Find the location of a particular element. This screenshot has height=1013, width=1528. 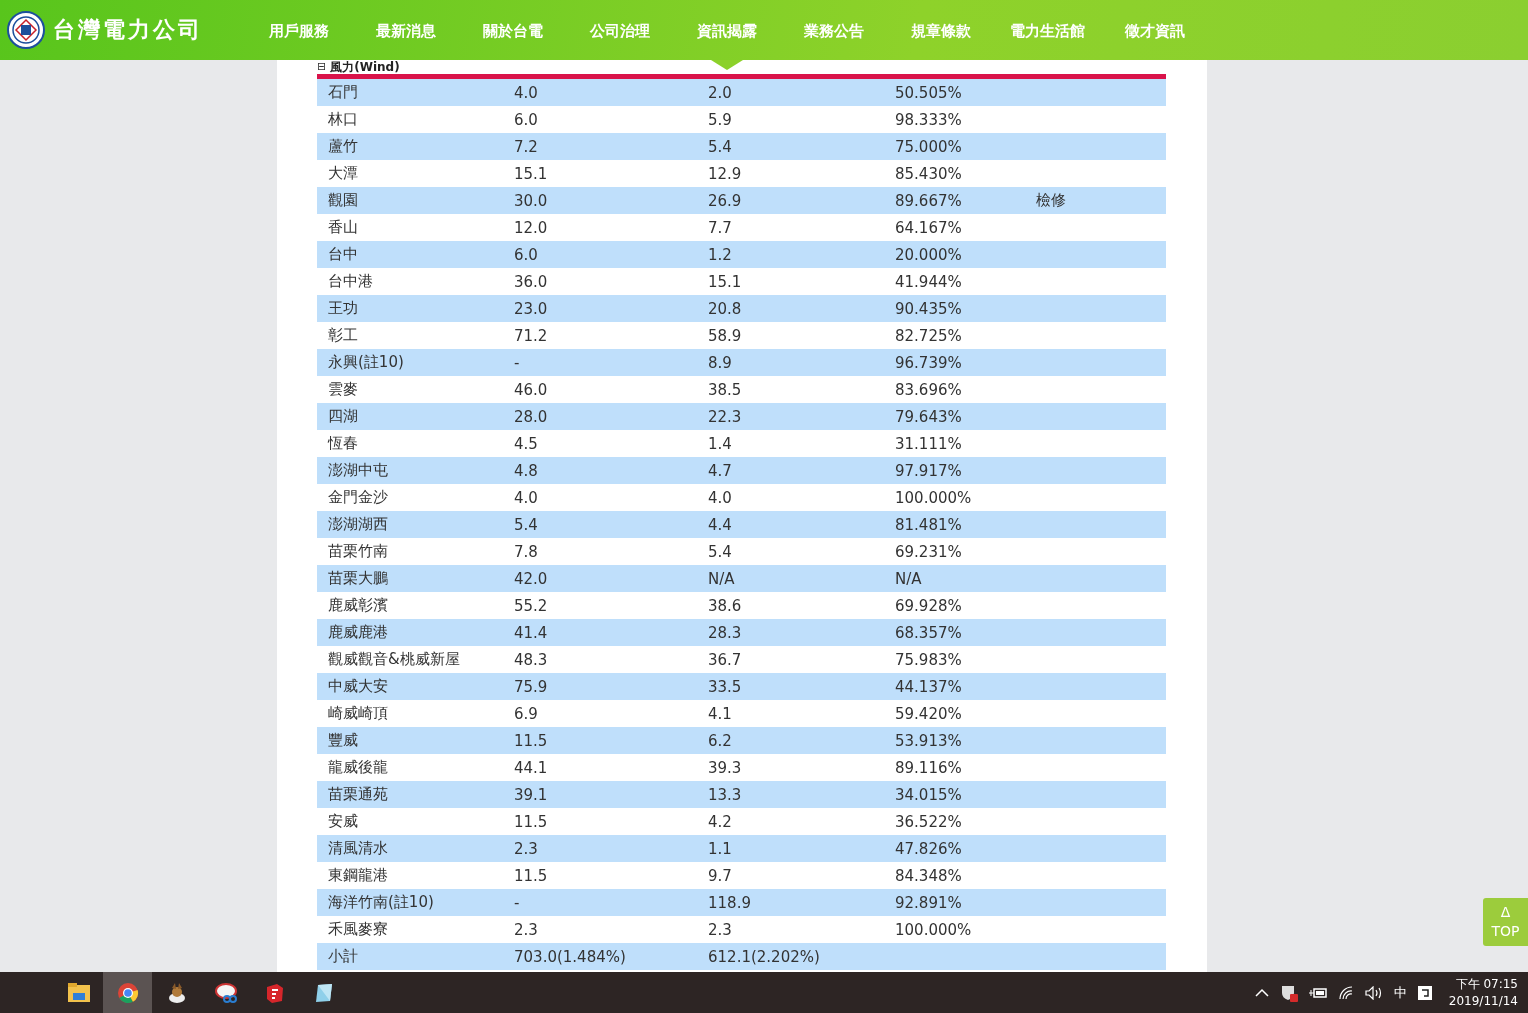

table-cell-text: 澎湖中屯 is located at coordinates (358, 470).